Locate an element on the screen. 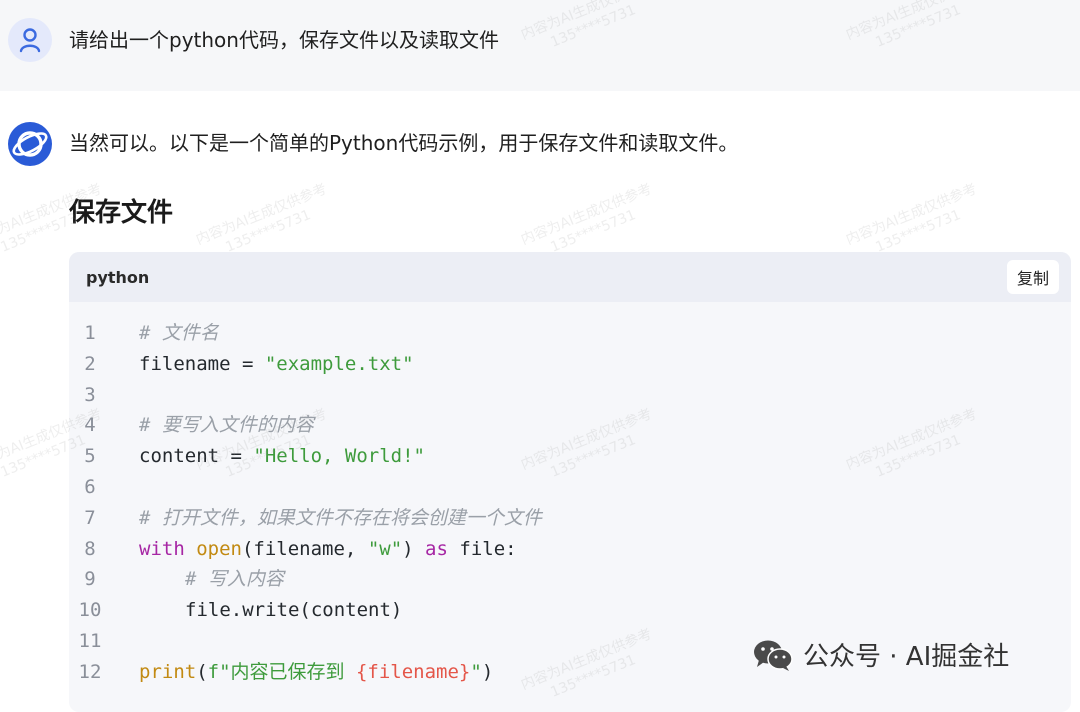  code-text: # 打开文件，如果文件不存在将会创建一个文件 is located at coordinates (326, 518).